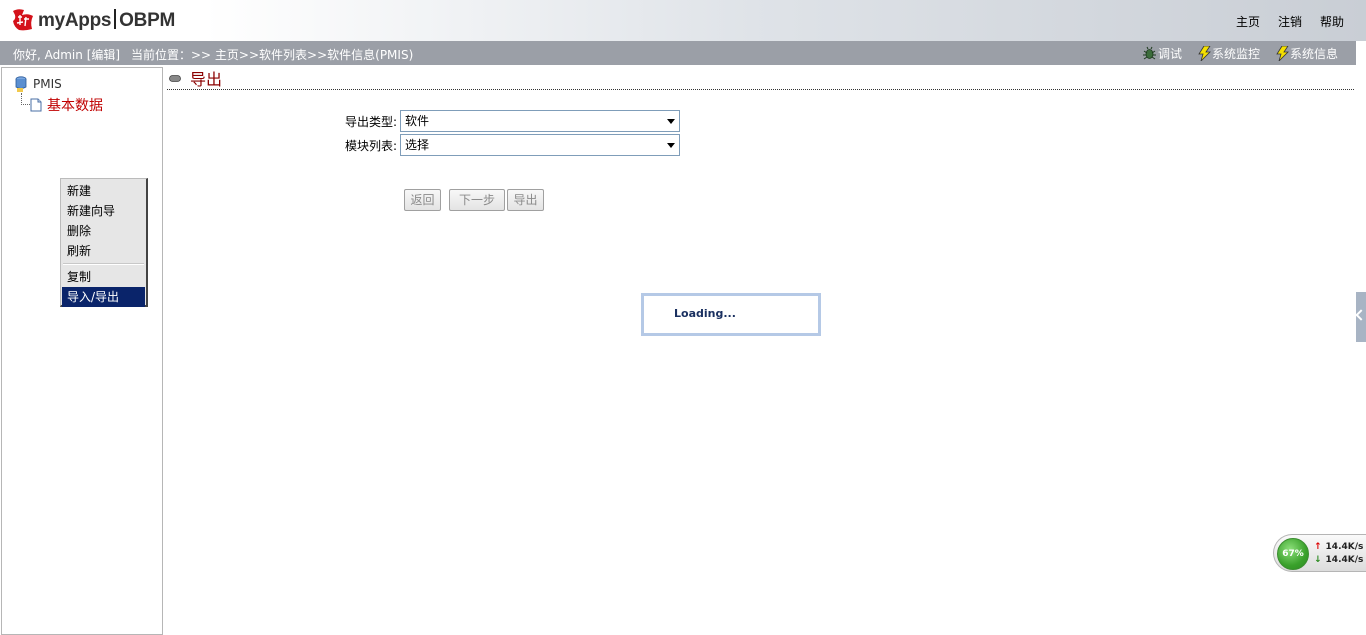 The image size is (1366, 635). Describe the element at coordinates (82, 351) in the screenshot. I see `tree-panel: PMIS 基本数据` at that location.